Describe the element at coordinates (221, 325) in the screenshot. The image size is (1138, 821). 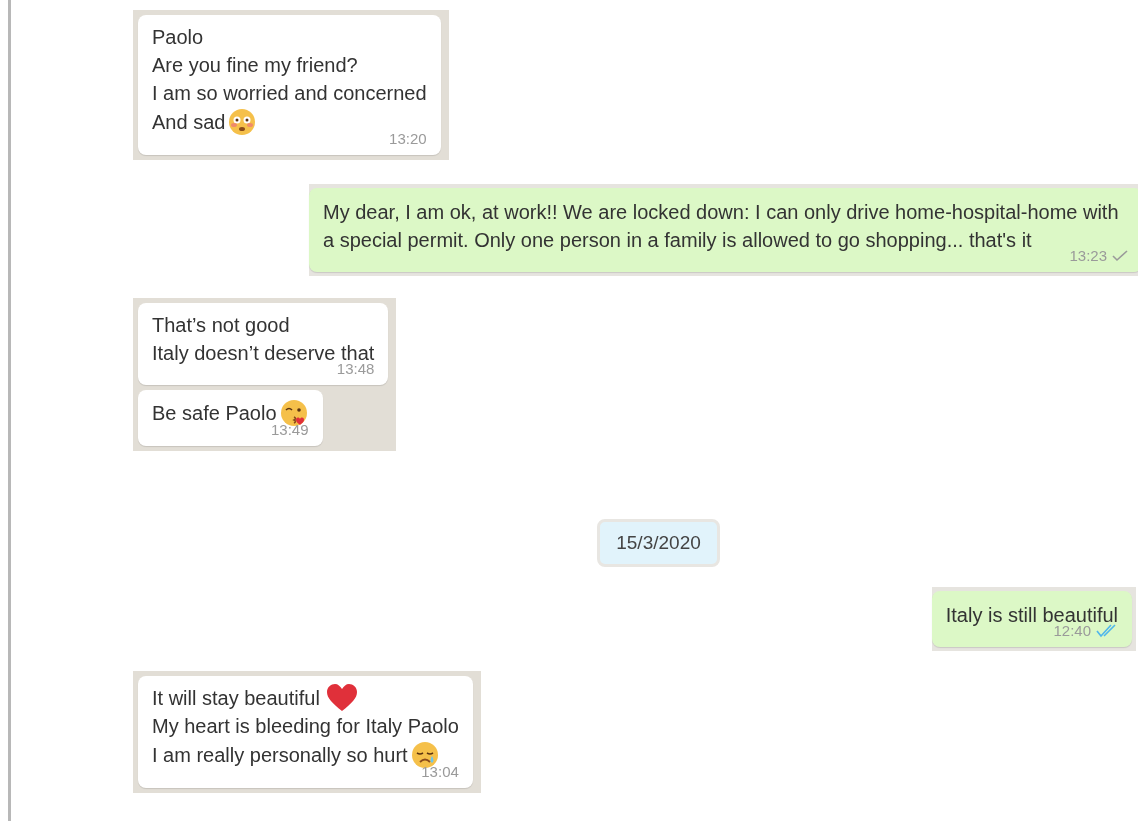
I see `message-text: That’s not good` at that location.